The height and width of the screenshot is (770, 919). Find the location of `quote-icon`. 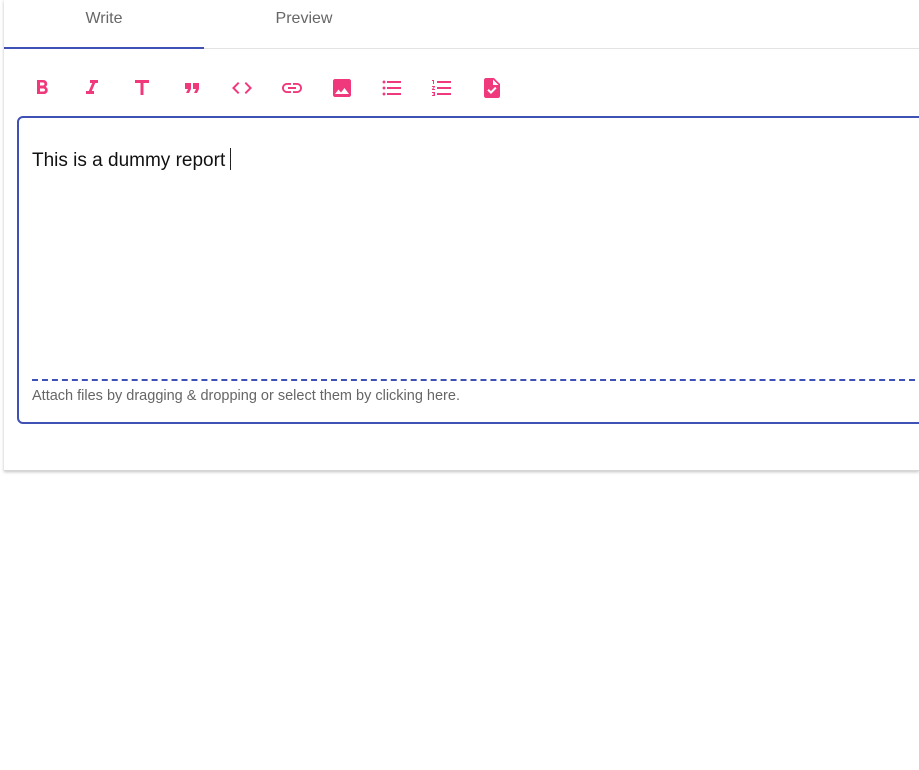

quote-icon is located at coordinates (192, 88).